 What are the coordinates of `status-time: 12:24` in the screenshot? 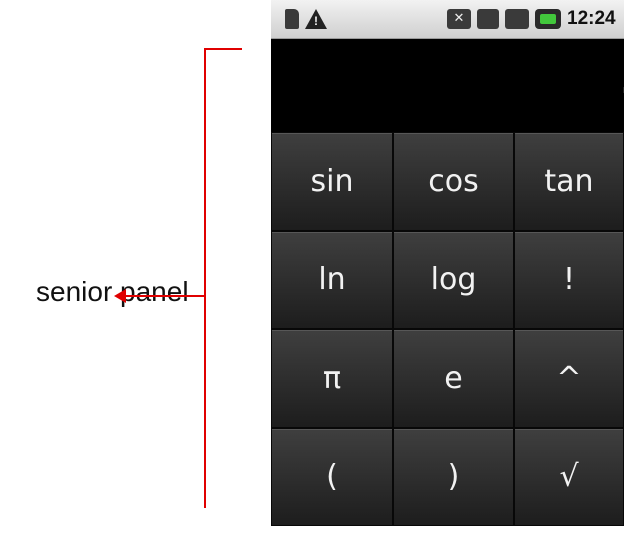 It's located at (591, 18).